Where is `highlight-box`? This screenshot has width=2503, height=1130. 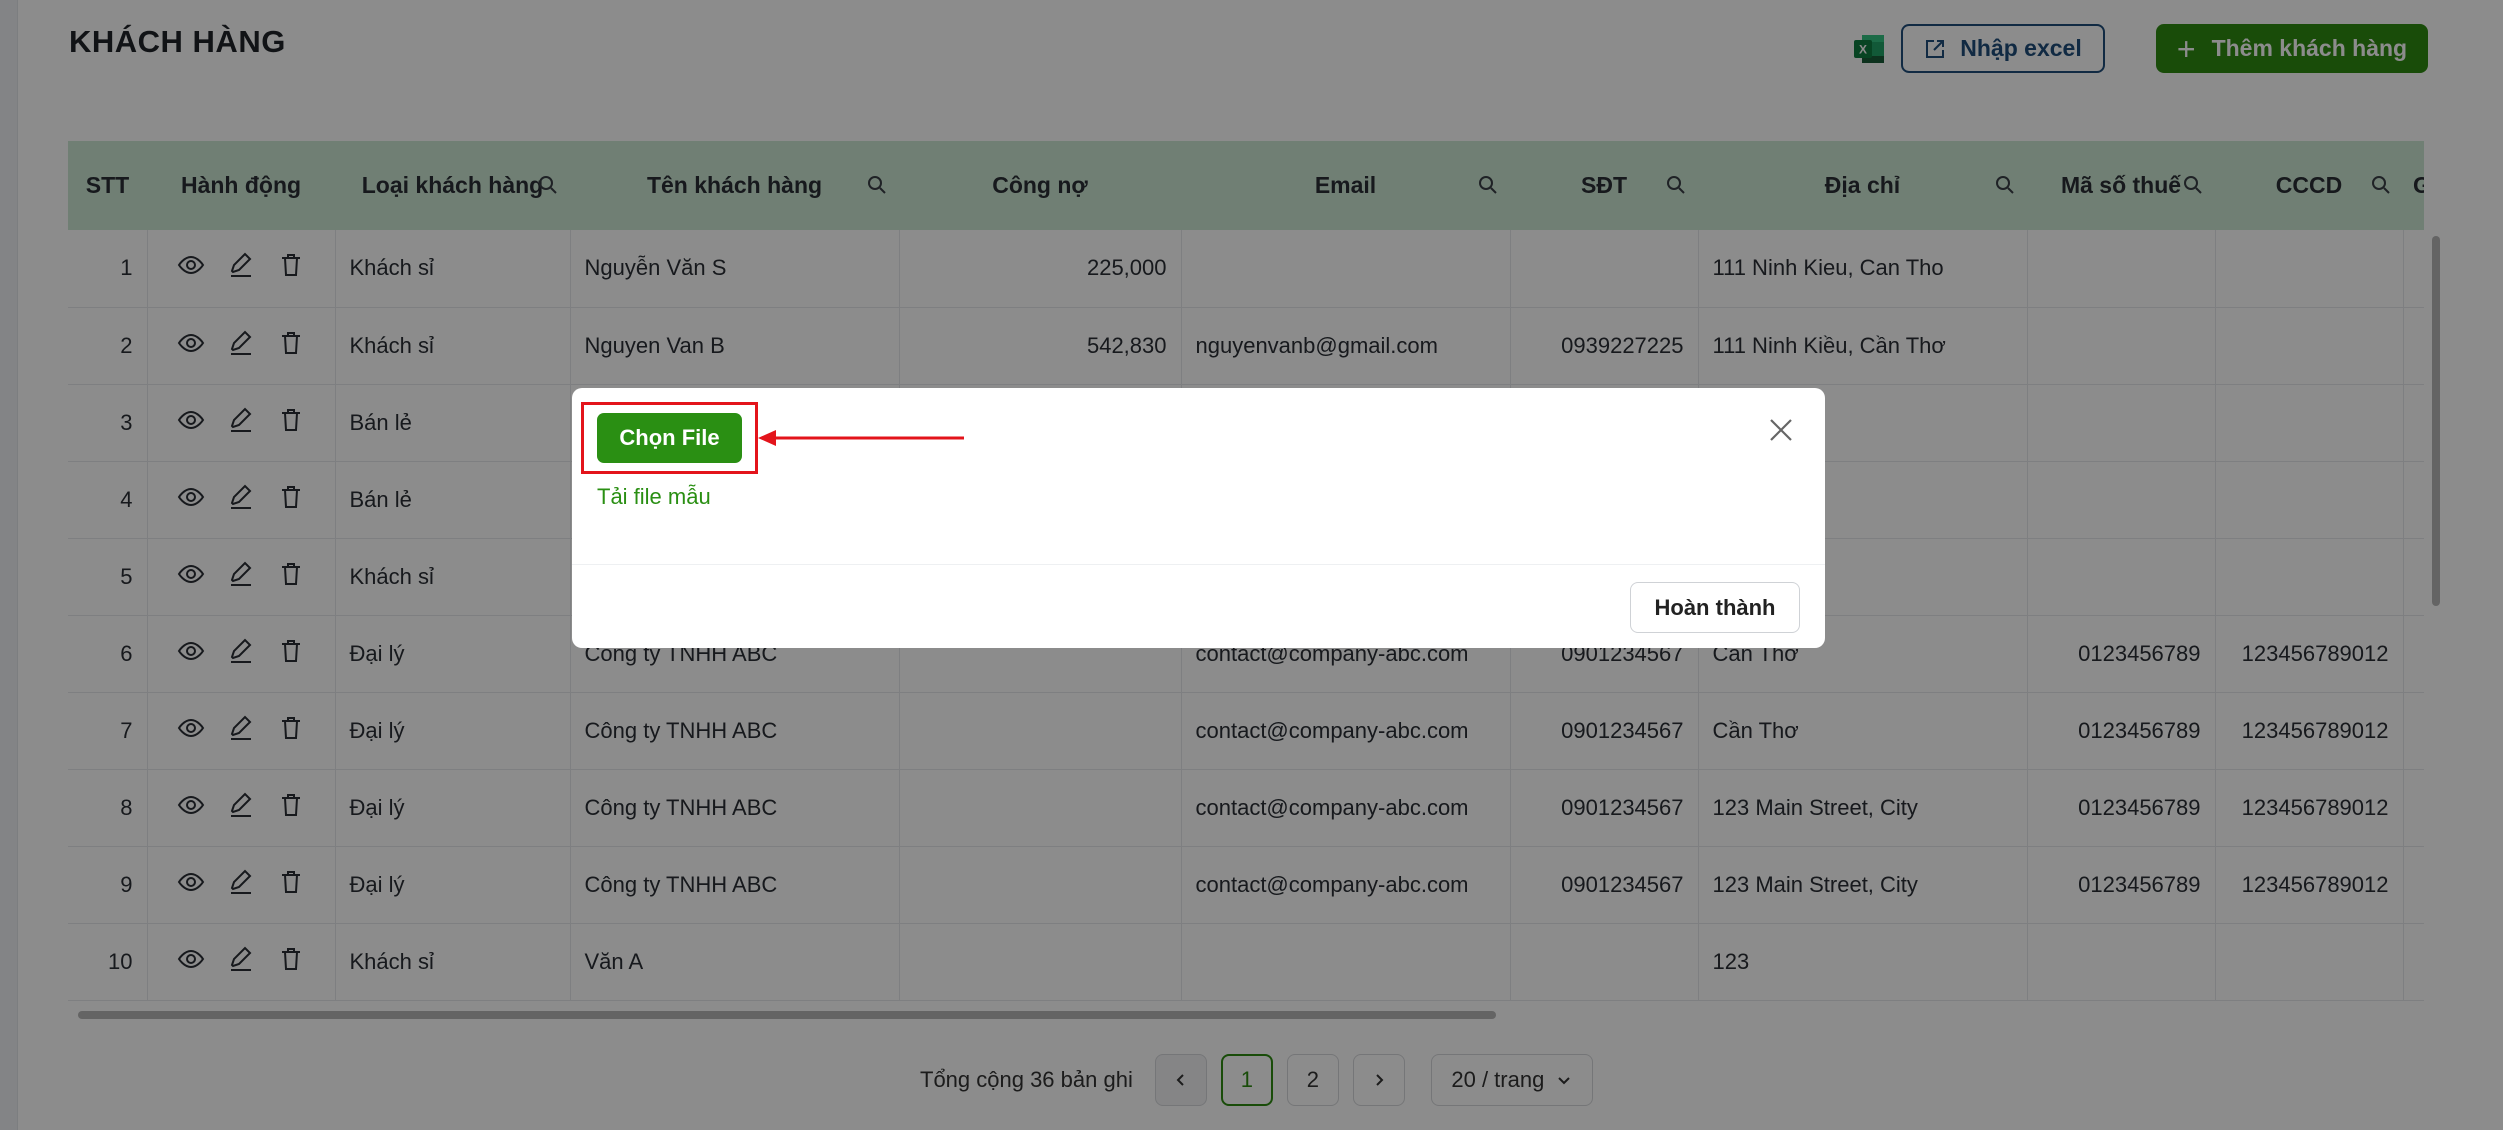
highlight-box is located at coordinates (669, 438).